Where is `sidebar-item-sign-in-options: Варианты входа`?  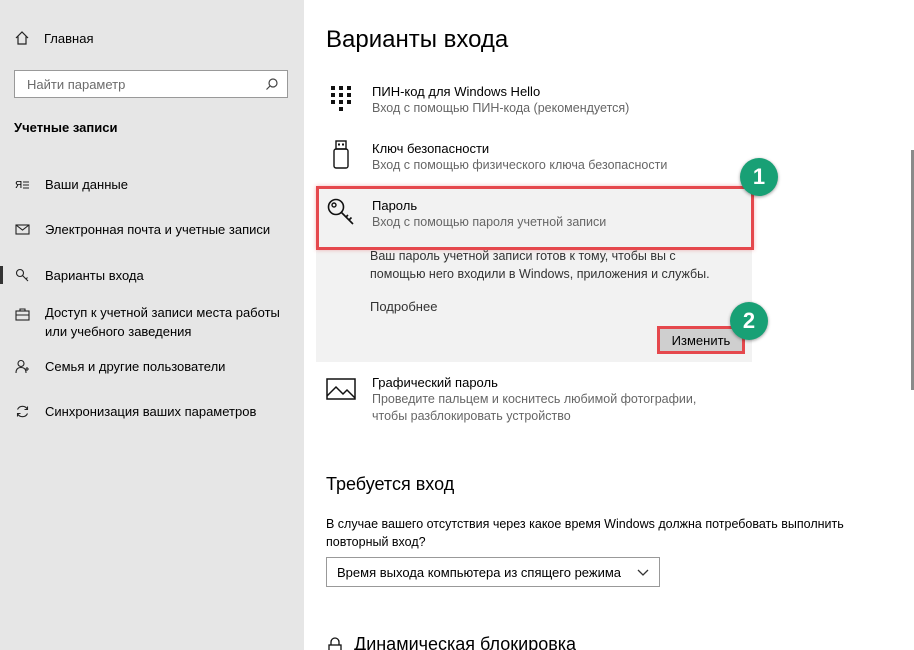
sidebar-item-sign-in-options: Варианты входа is located at coordinates (79, 275).